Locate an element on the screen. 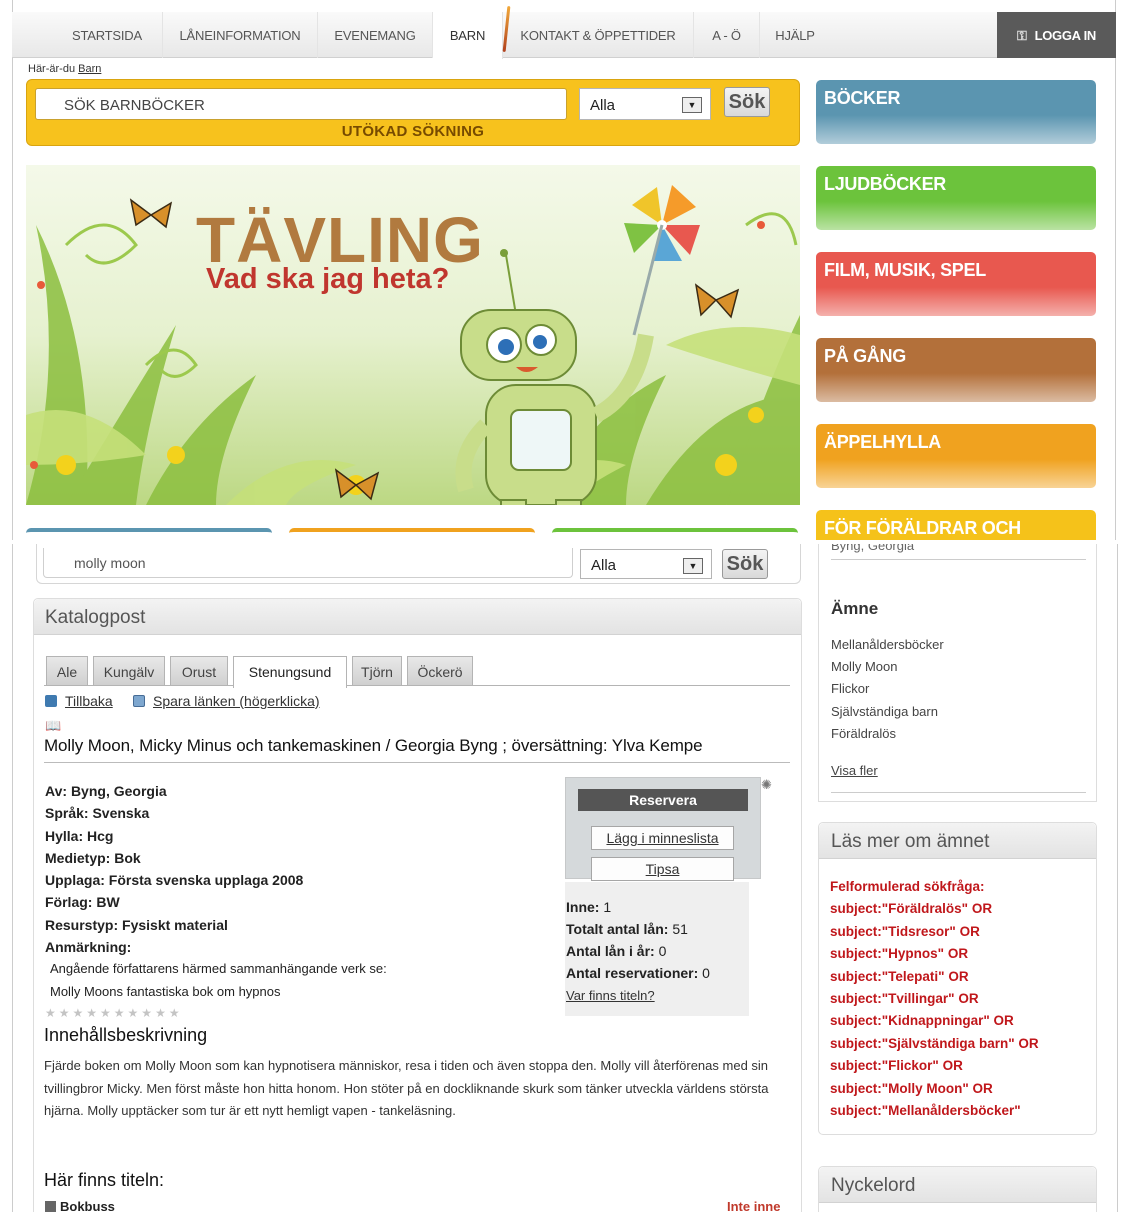 Image resolution: width=1131 pixels, height=1212 pixels. search-input: molly moon is located at coordinates (308, 563).